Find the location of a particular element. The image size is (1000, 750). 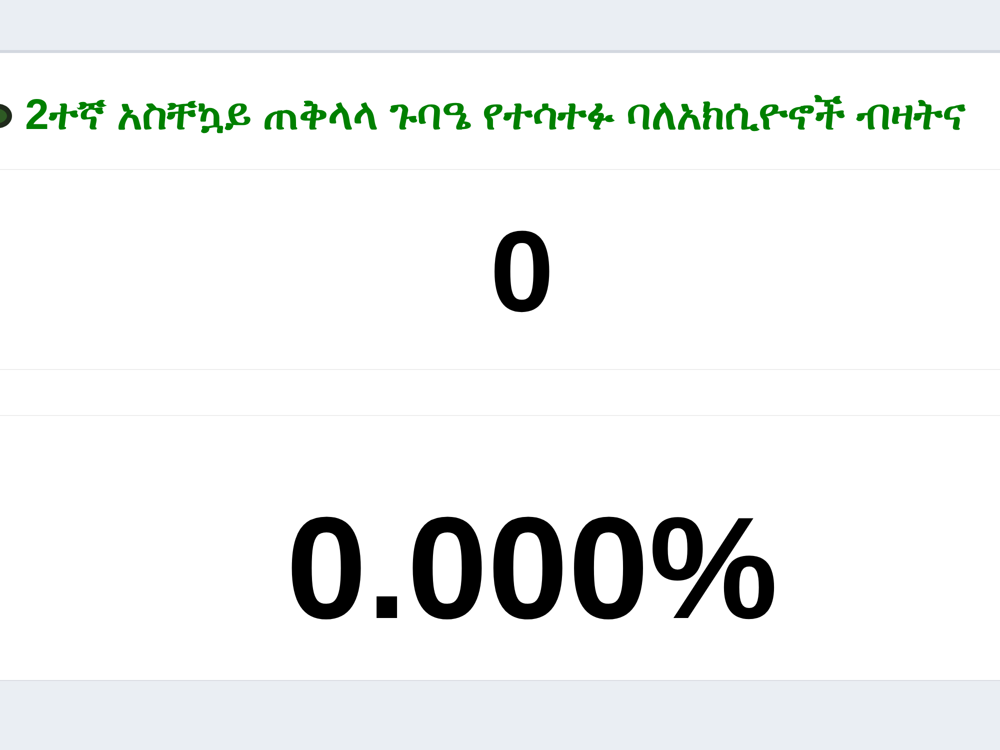

page-heading: 2ተኛ አስቸኳይ ጠቅላላ ጉባዔ የተሳተፉ ባለአክሲዮኖች ብዛትና is located at coordinates (495, 116).